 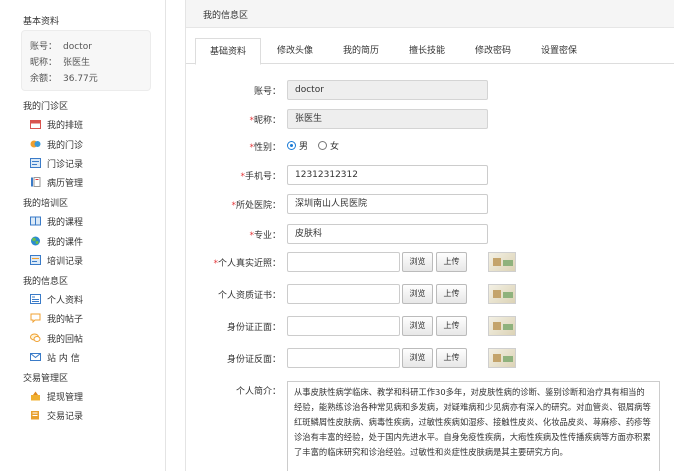 What do you see at coordinates (56, 318) in the screenshot?
I see `nav-my-posts: 我的帖子` at bounding box center [56, 318].